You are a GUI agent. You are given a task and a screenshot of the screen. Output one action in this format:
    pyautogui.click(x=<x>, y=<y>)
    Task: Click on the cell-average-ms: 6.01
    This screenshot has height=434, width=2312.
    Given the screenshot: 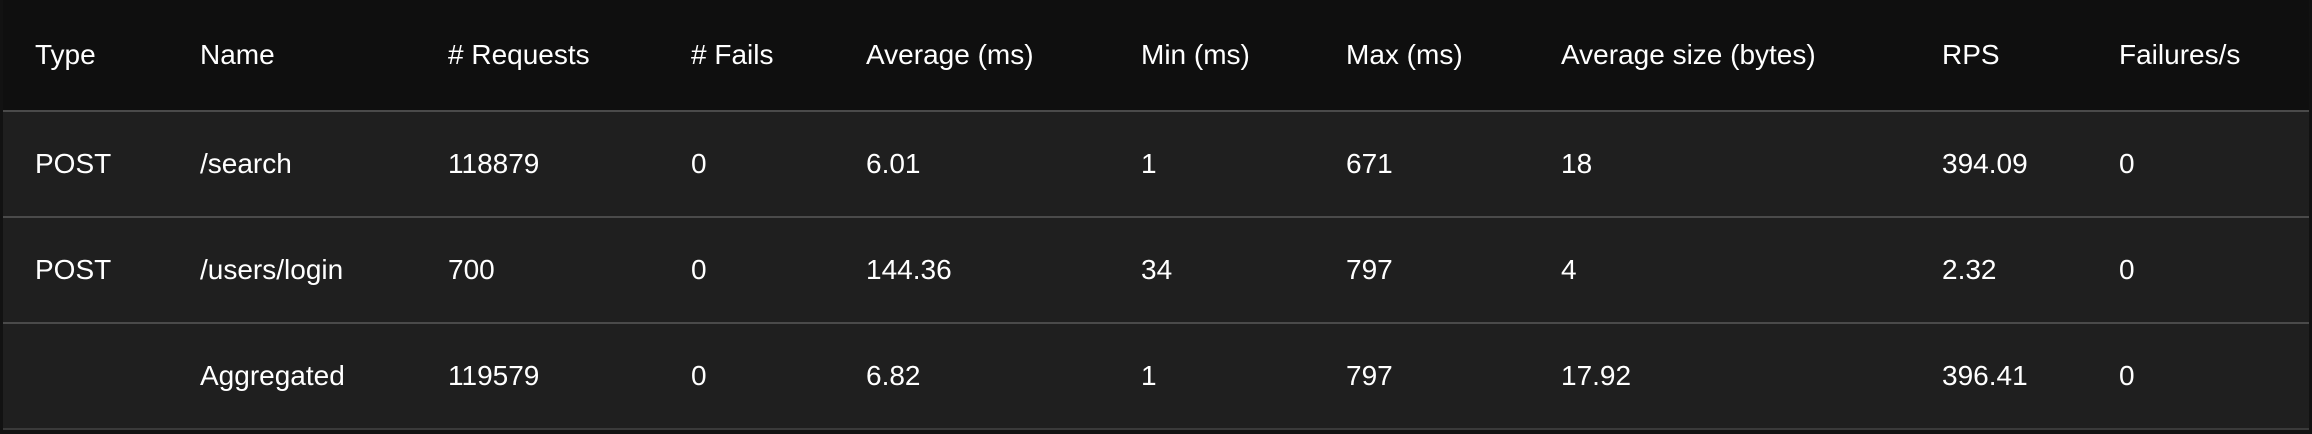 What is the action you would take?
    pyautogui.click(x=971, y=164)
    